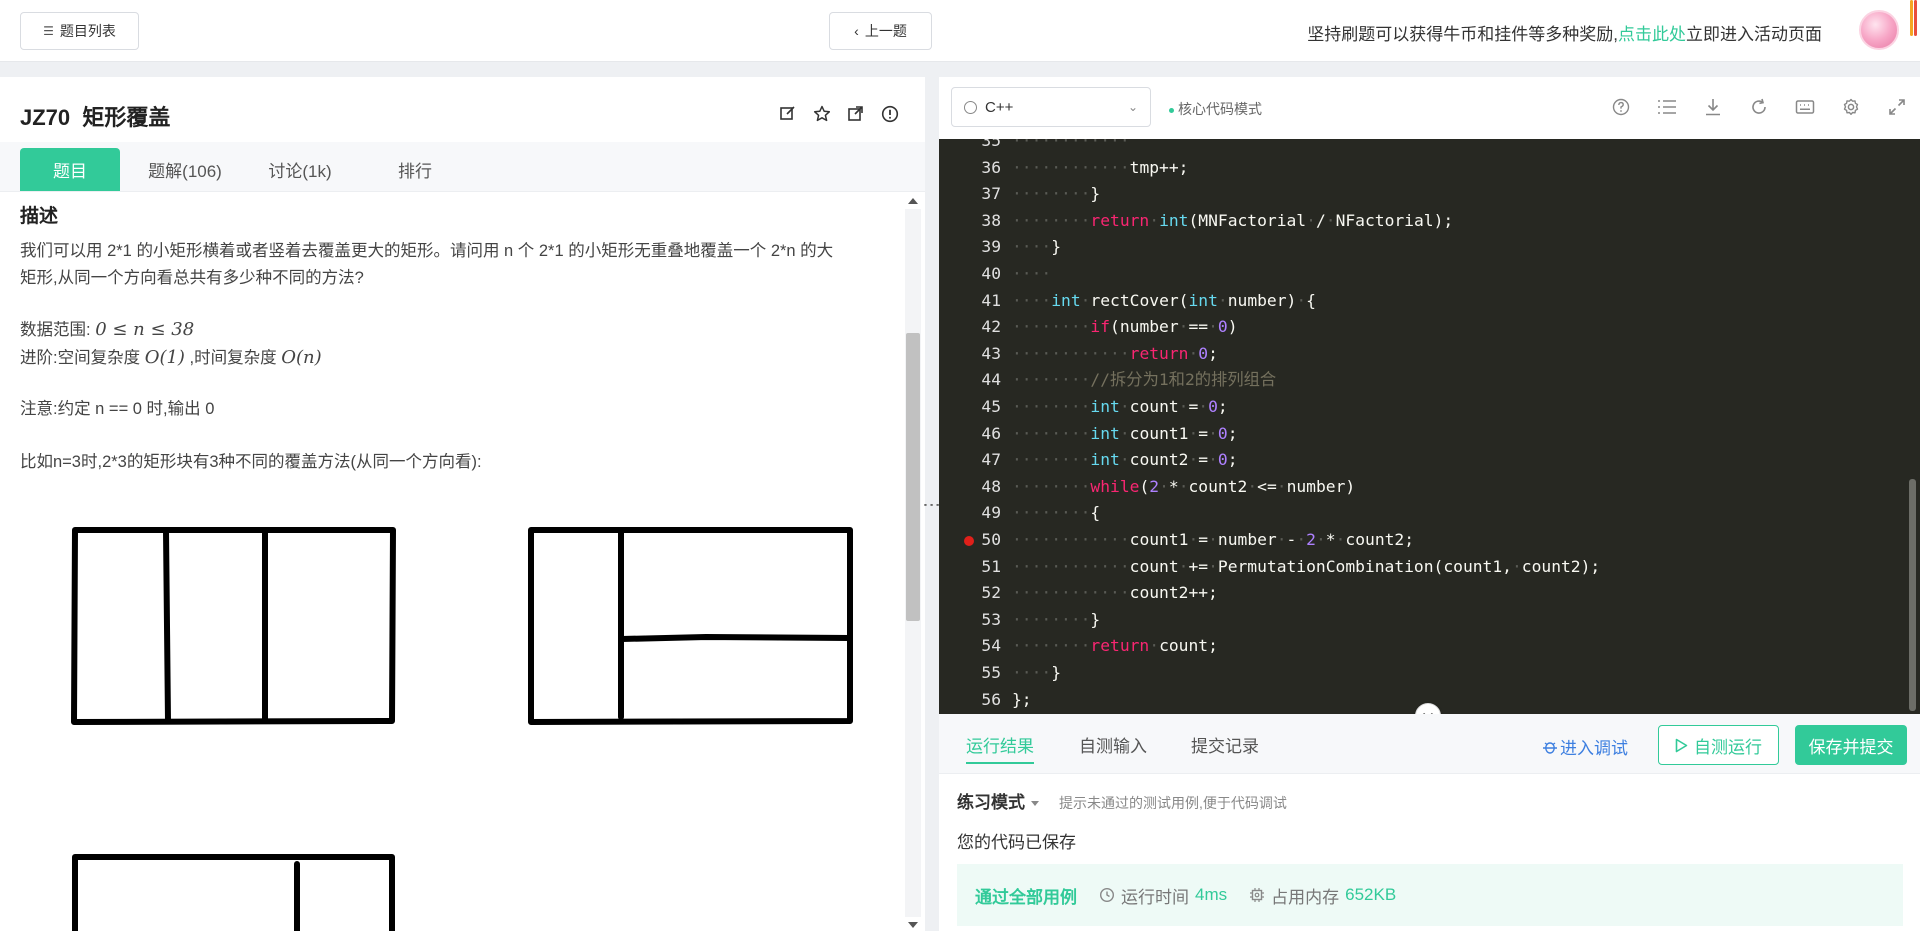 The width and height of the screenshot is (1920, 931). I want to click on scroll-thumb, so click(913, 477).